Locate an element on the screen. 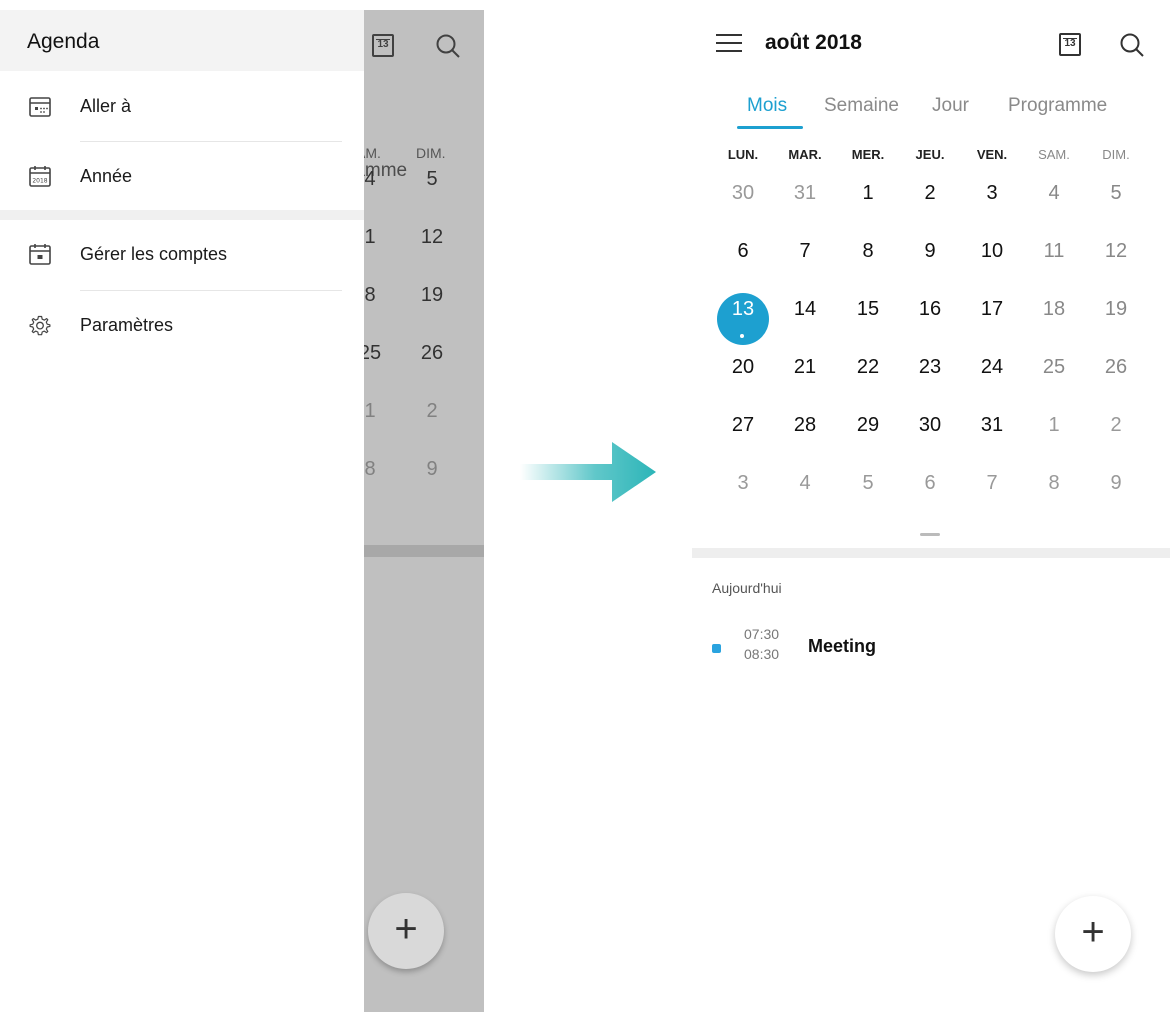 The width and height of the screenshot is (1170, 1015). today-section-label: Aujourd'hui is located at coordinates (747, 588).